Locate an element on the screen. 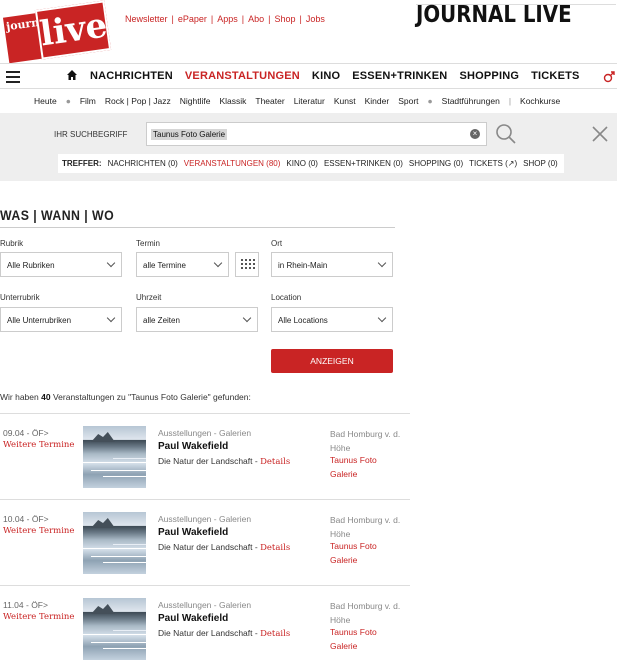 The width and height of the screenshot is (617, 666). rubrik-label: Rubrik is located at coordinates (12, 243).